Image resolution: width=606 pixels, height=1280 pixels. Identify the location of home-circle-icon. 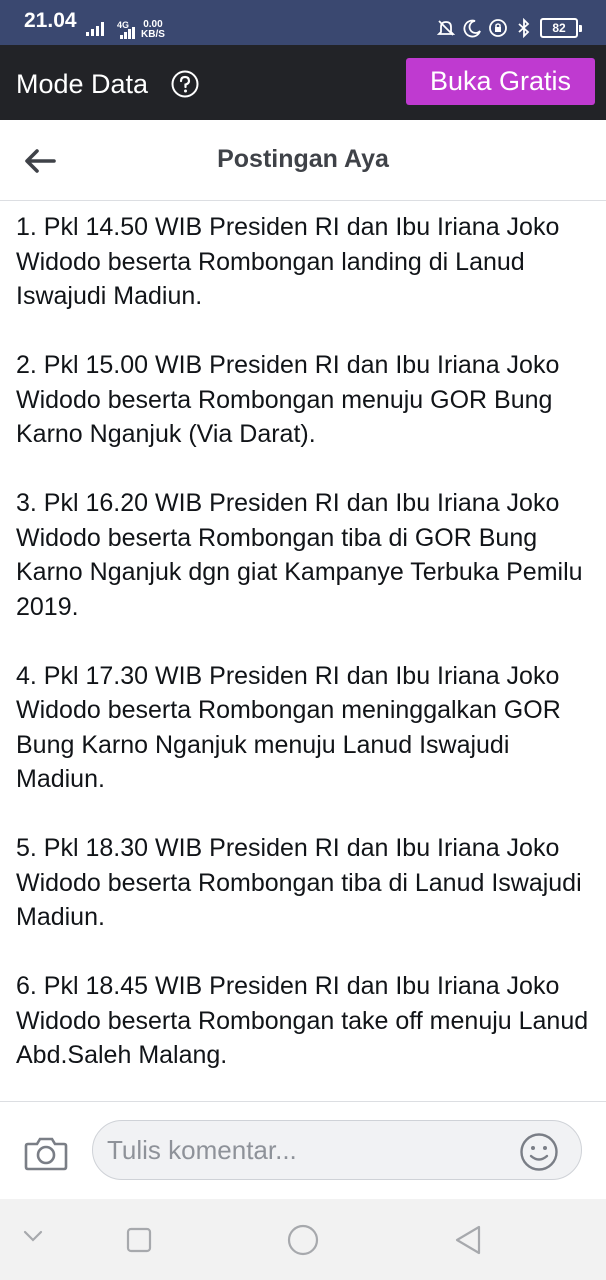
(303, 1240).